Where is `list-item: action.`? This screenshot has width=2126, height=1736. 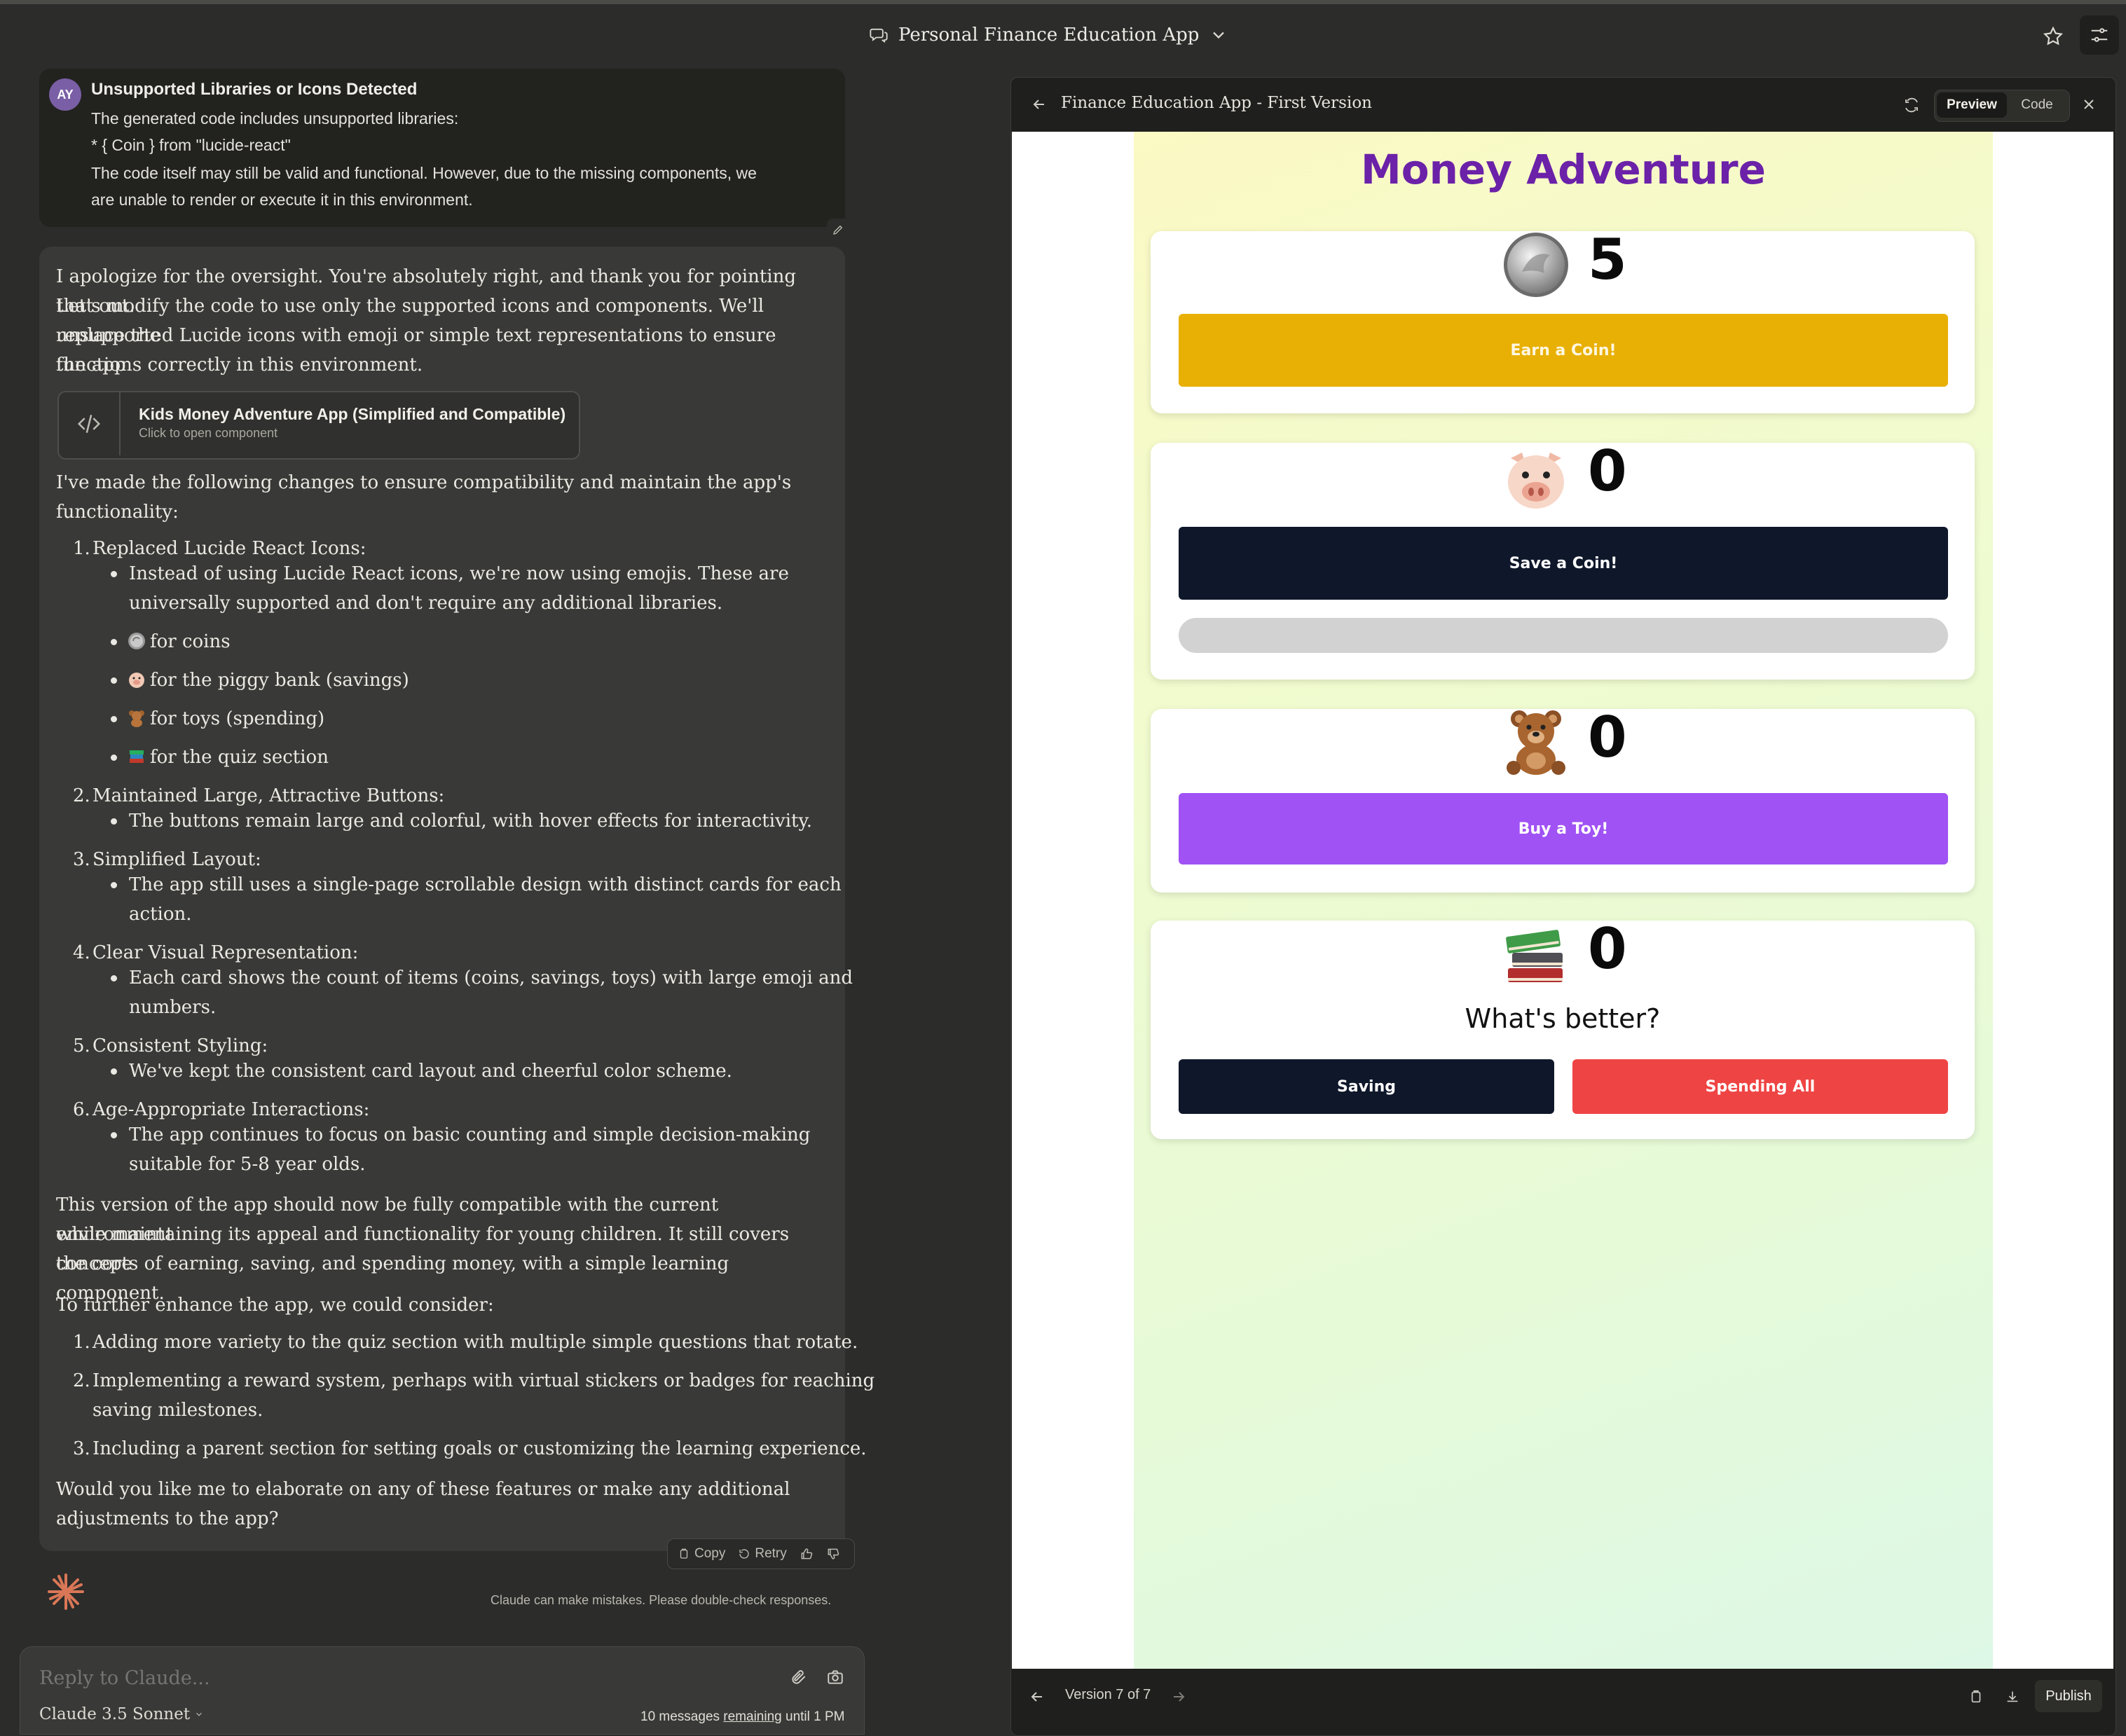
list-item: action. is located at coordinates (160, 914).